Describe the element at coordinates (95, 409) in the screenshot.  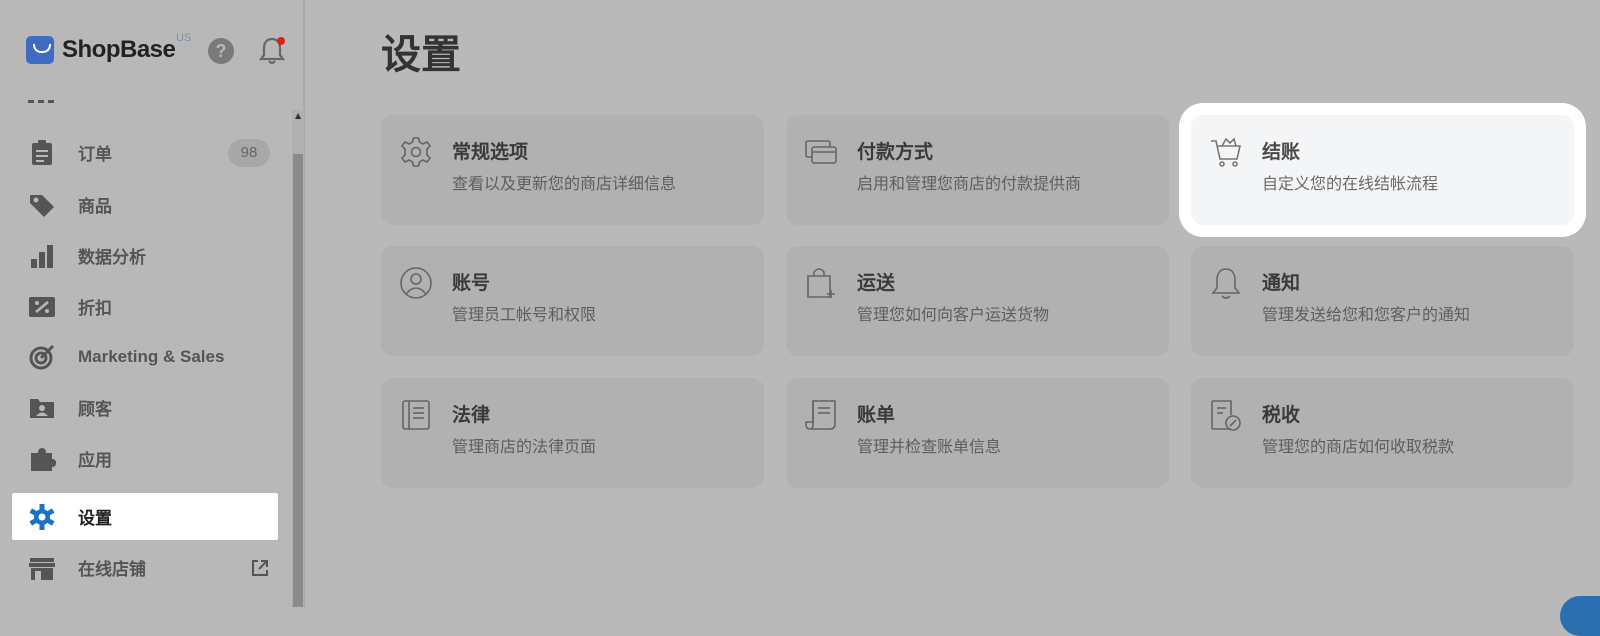
I see `sidebar-item-label: 顾客` at that location.